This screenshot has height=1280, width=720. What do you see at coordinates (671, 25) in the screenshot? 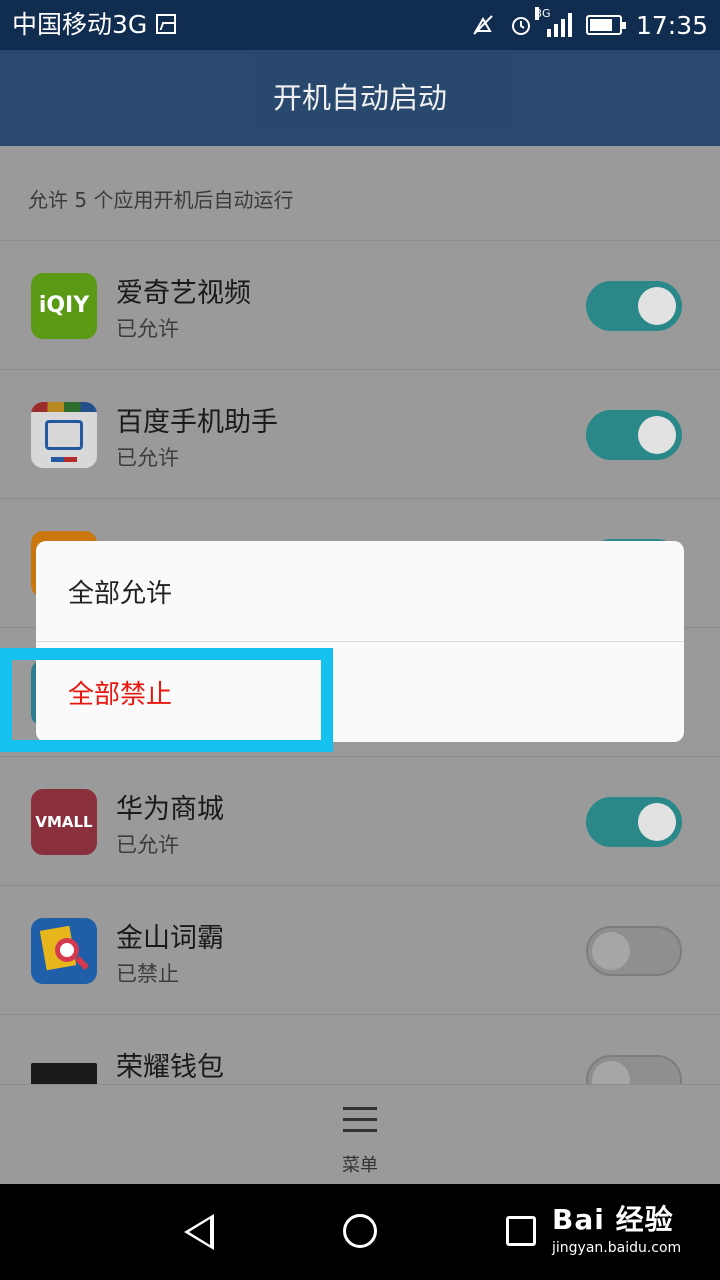
I see `clock: 17:35` at bounding box center [671, 25].